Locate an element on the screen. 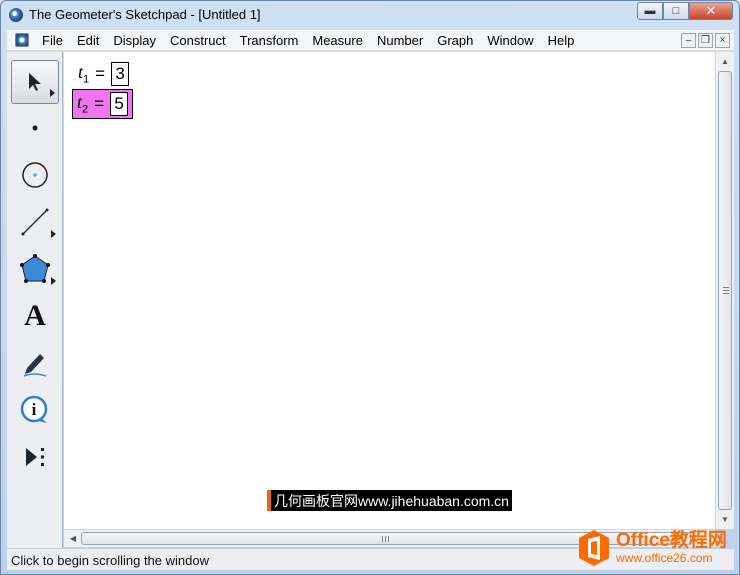 The image size is (740, 575). menu-edit: Edit is located at coordinates (88, 40).